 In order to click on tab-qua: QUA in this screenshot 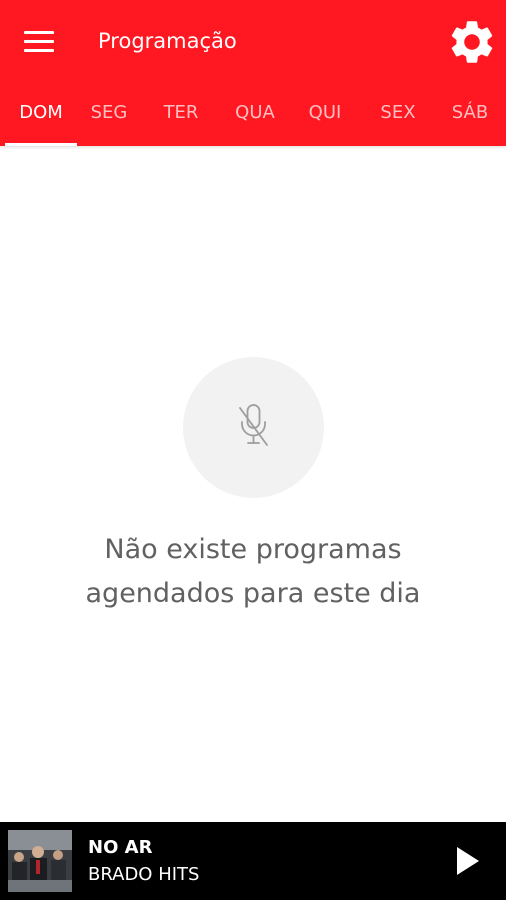, I will do `click(255, 115)`.